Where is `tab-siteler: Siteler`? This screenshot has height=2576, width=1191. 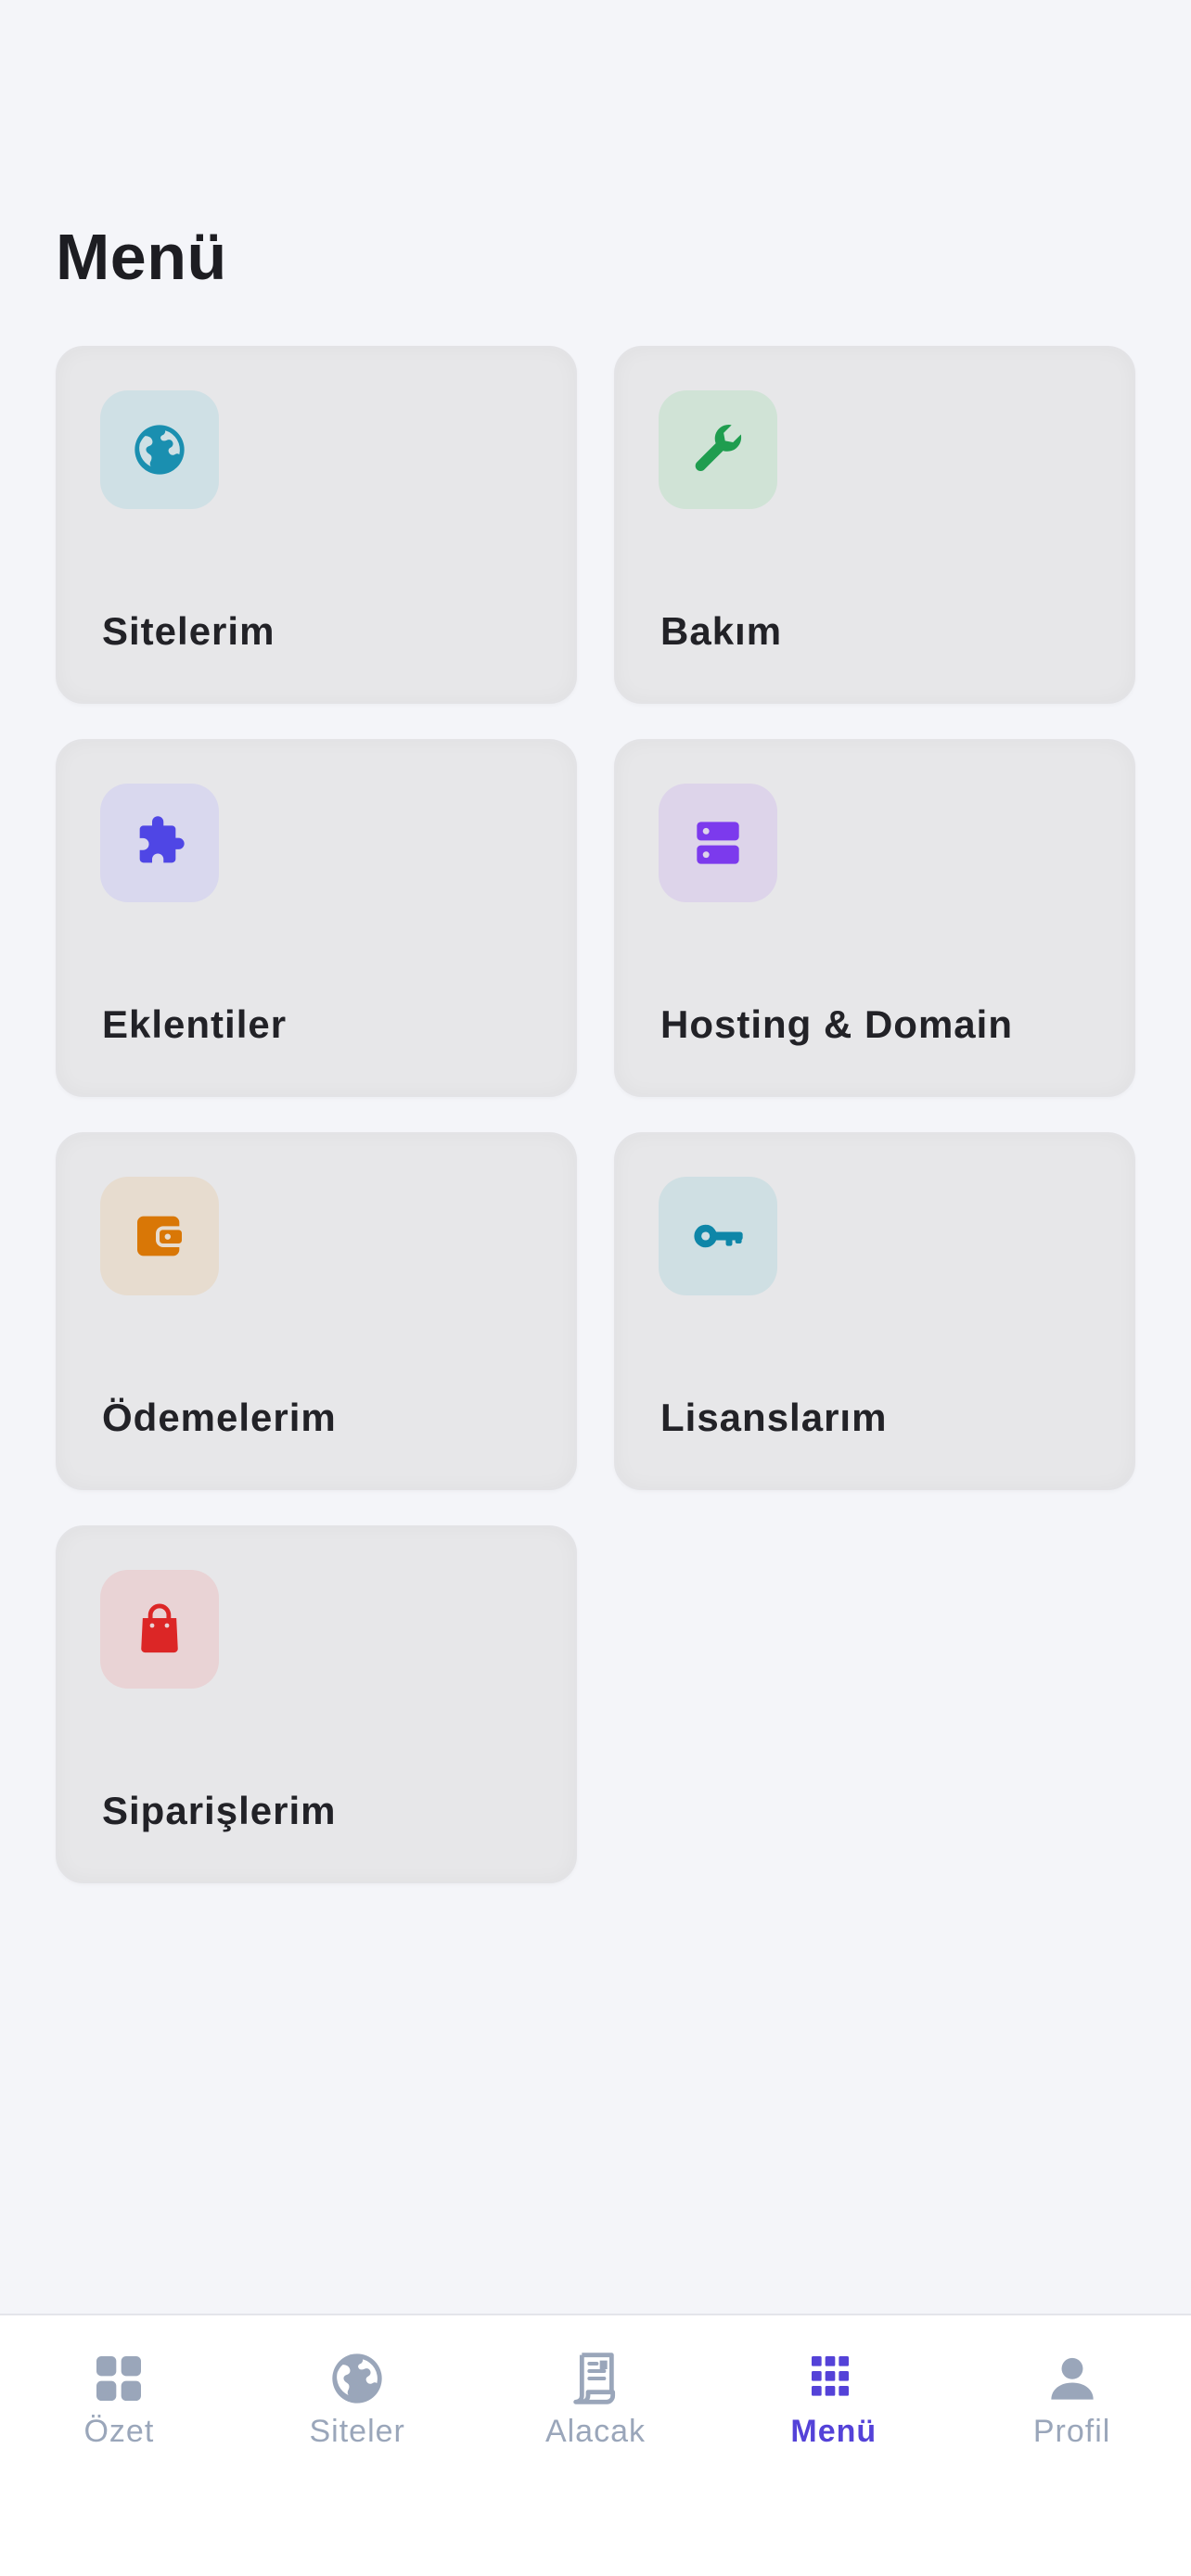 tab-siteler: Siteler is located at coordinates (357, 2446).